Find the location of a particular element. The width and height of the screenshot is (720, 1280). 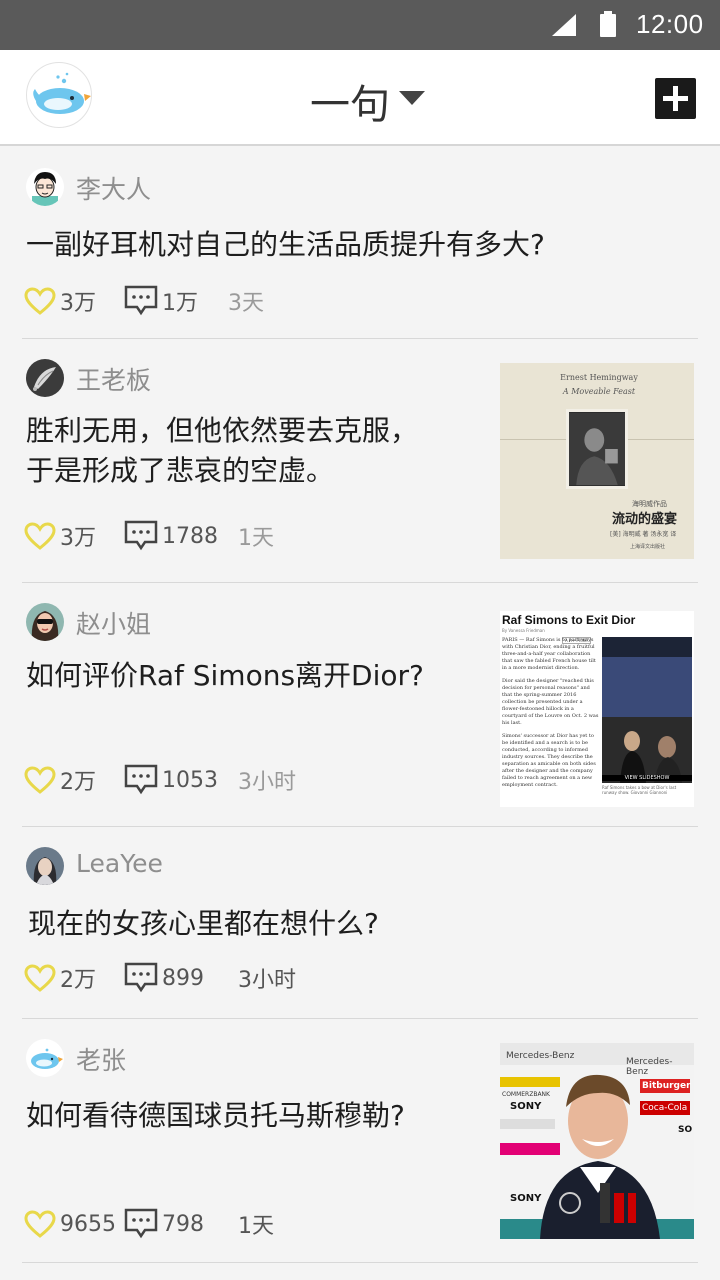

article-byline: By Vanessa Friedman is located at coordinates (523, 630).